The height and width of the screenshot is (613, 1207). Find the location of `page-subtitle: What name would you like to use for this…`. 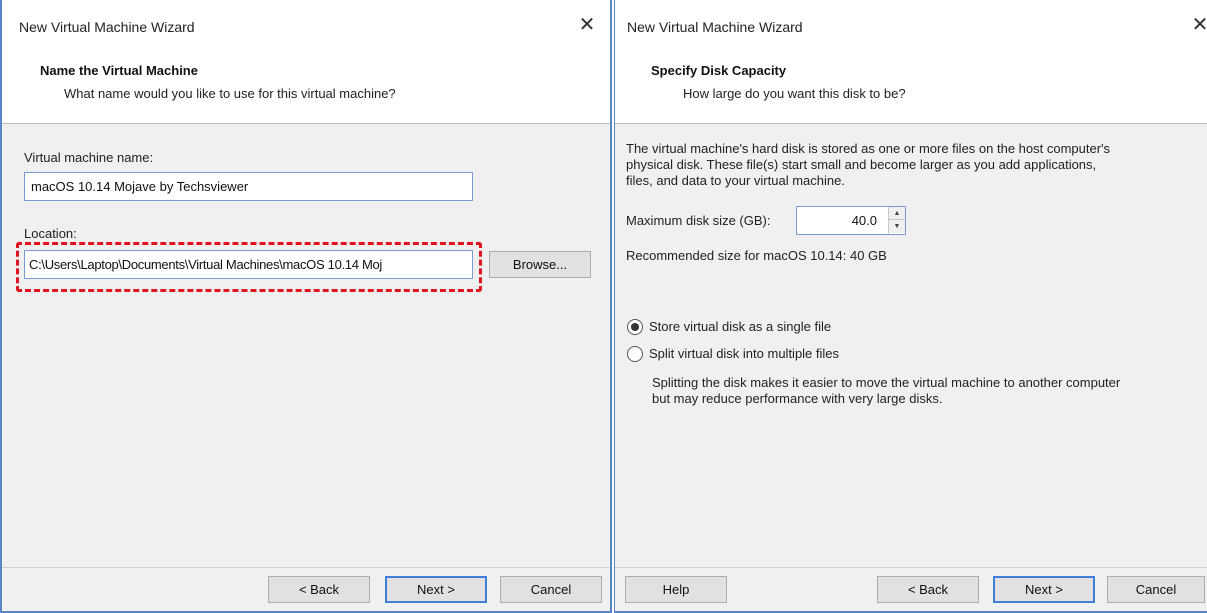

page-subtitle: What name would you like to use for this… is located at coordinates (230, 93).